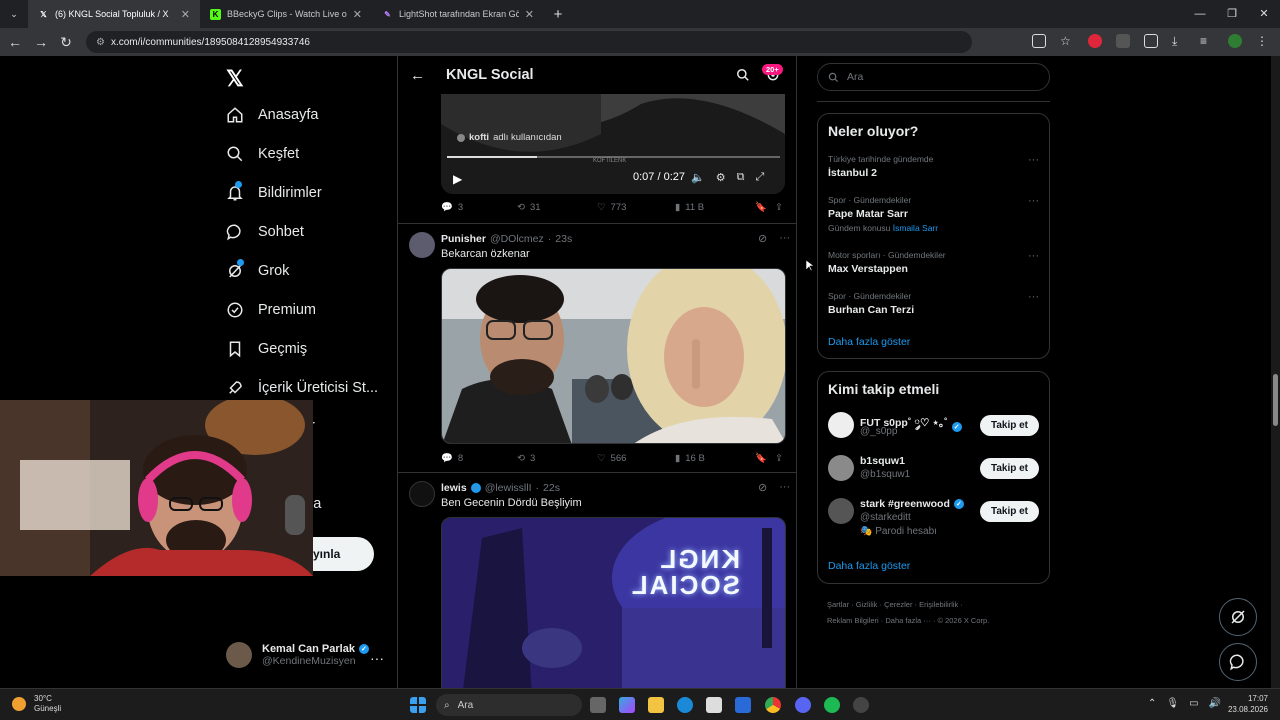  What do you see at coordinates (1235, 41) in the screenshot?
I see `profile-avatar-icon` at bounding box center [1235, 41].